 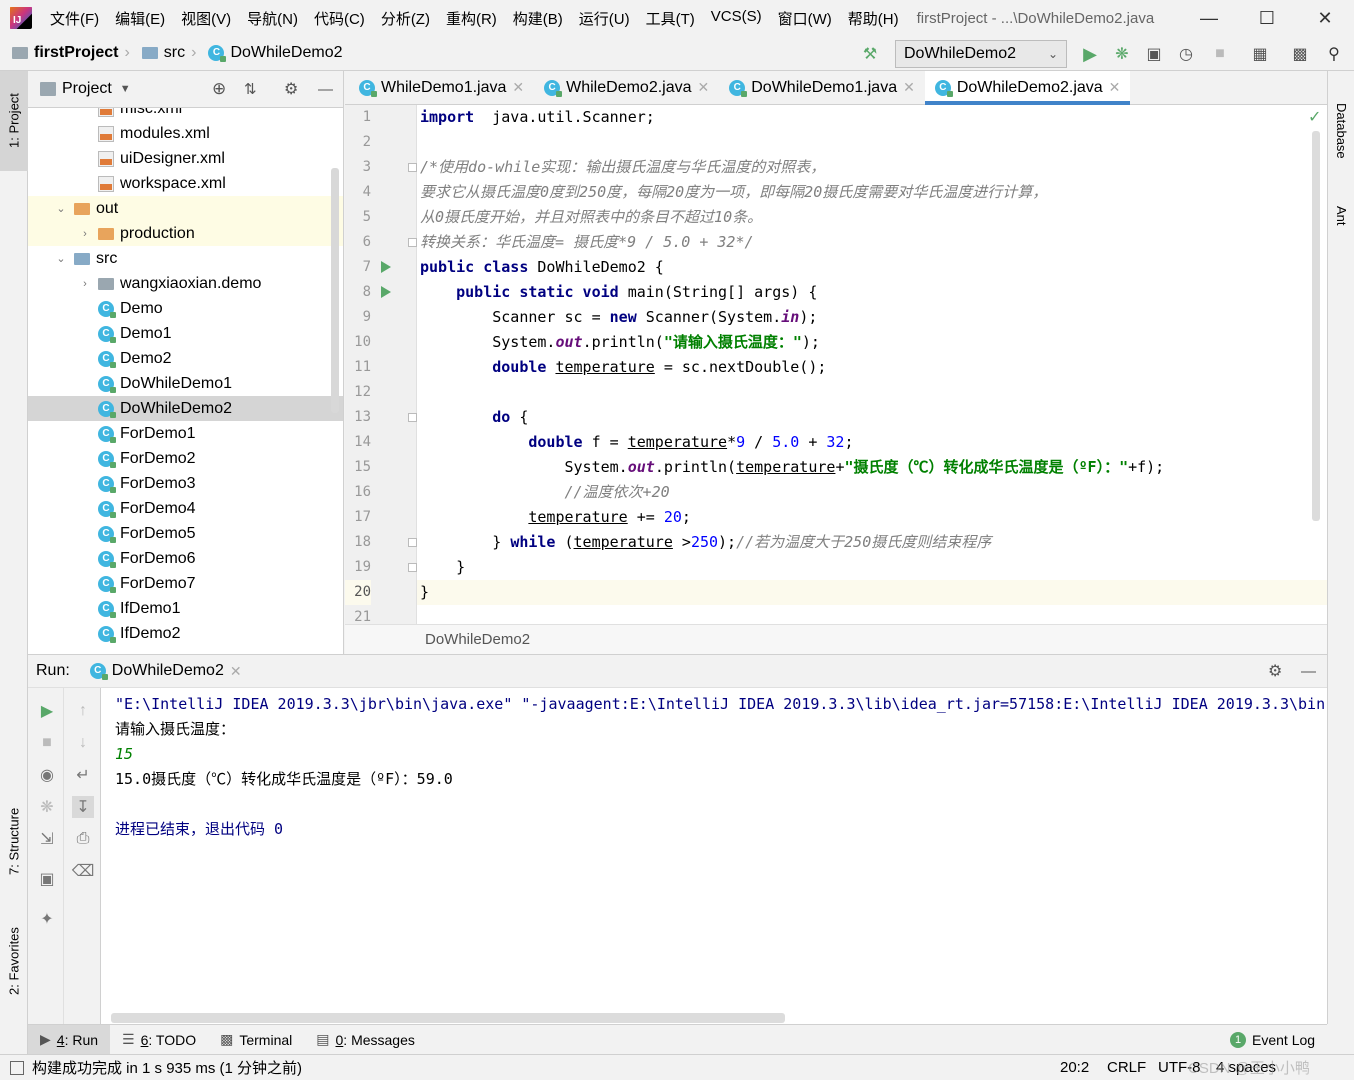 I want to click on run-icon: ▶, so click(x=1090, y=54).